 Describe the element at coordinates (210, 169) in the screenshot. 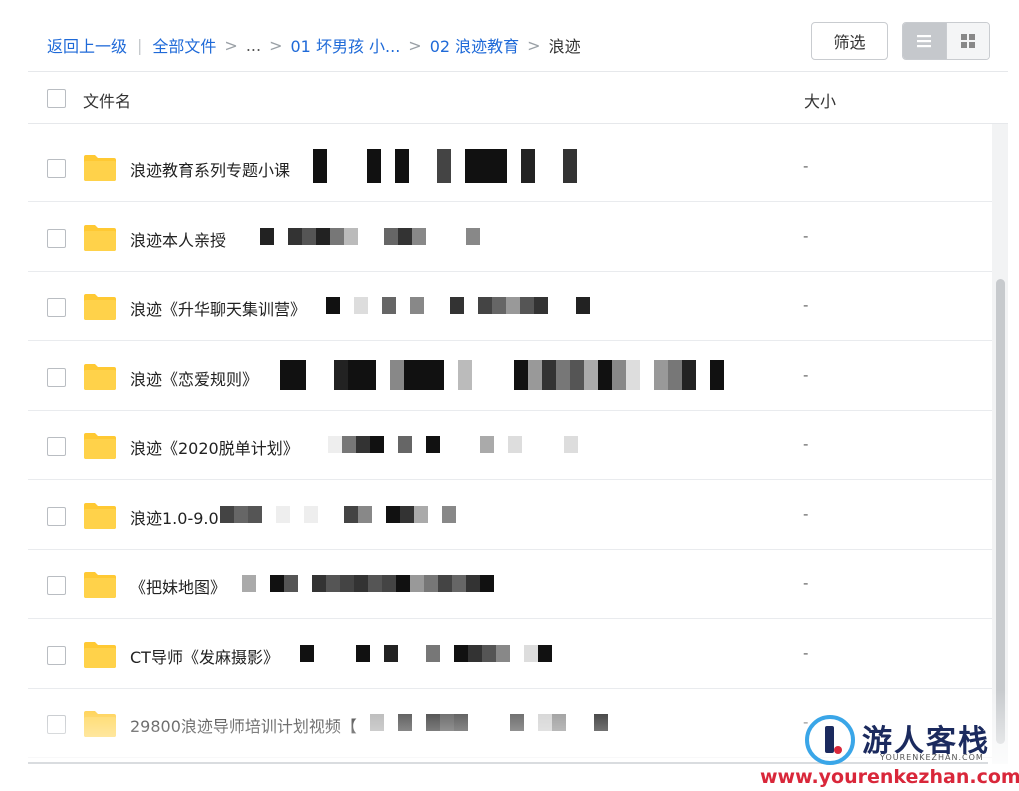

I see `file-name: 浪迹教育系列专题小课` at that location.